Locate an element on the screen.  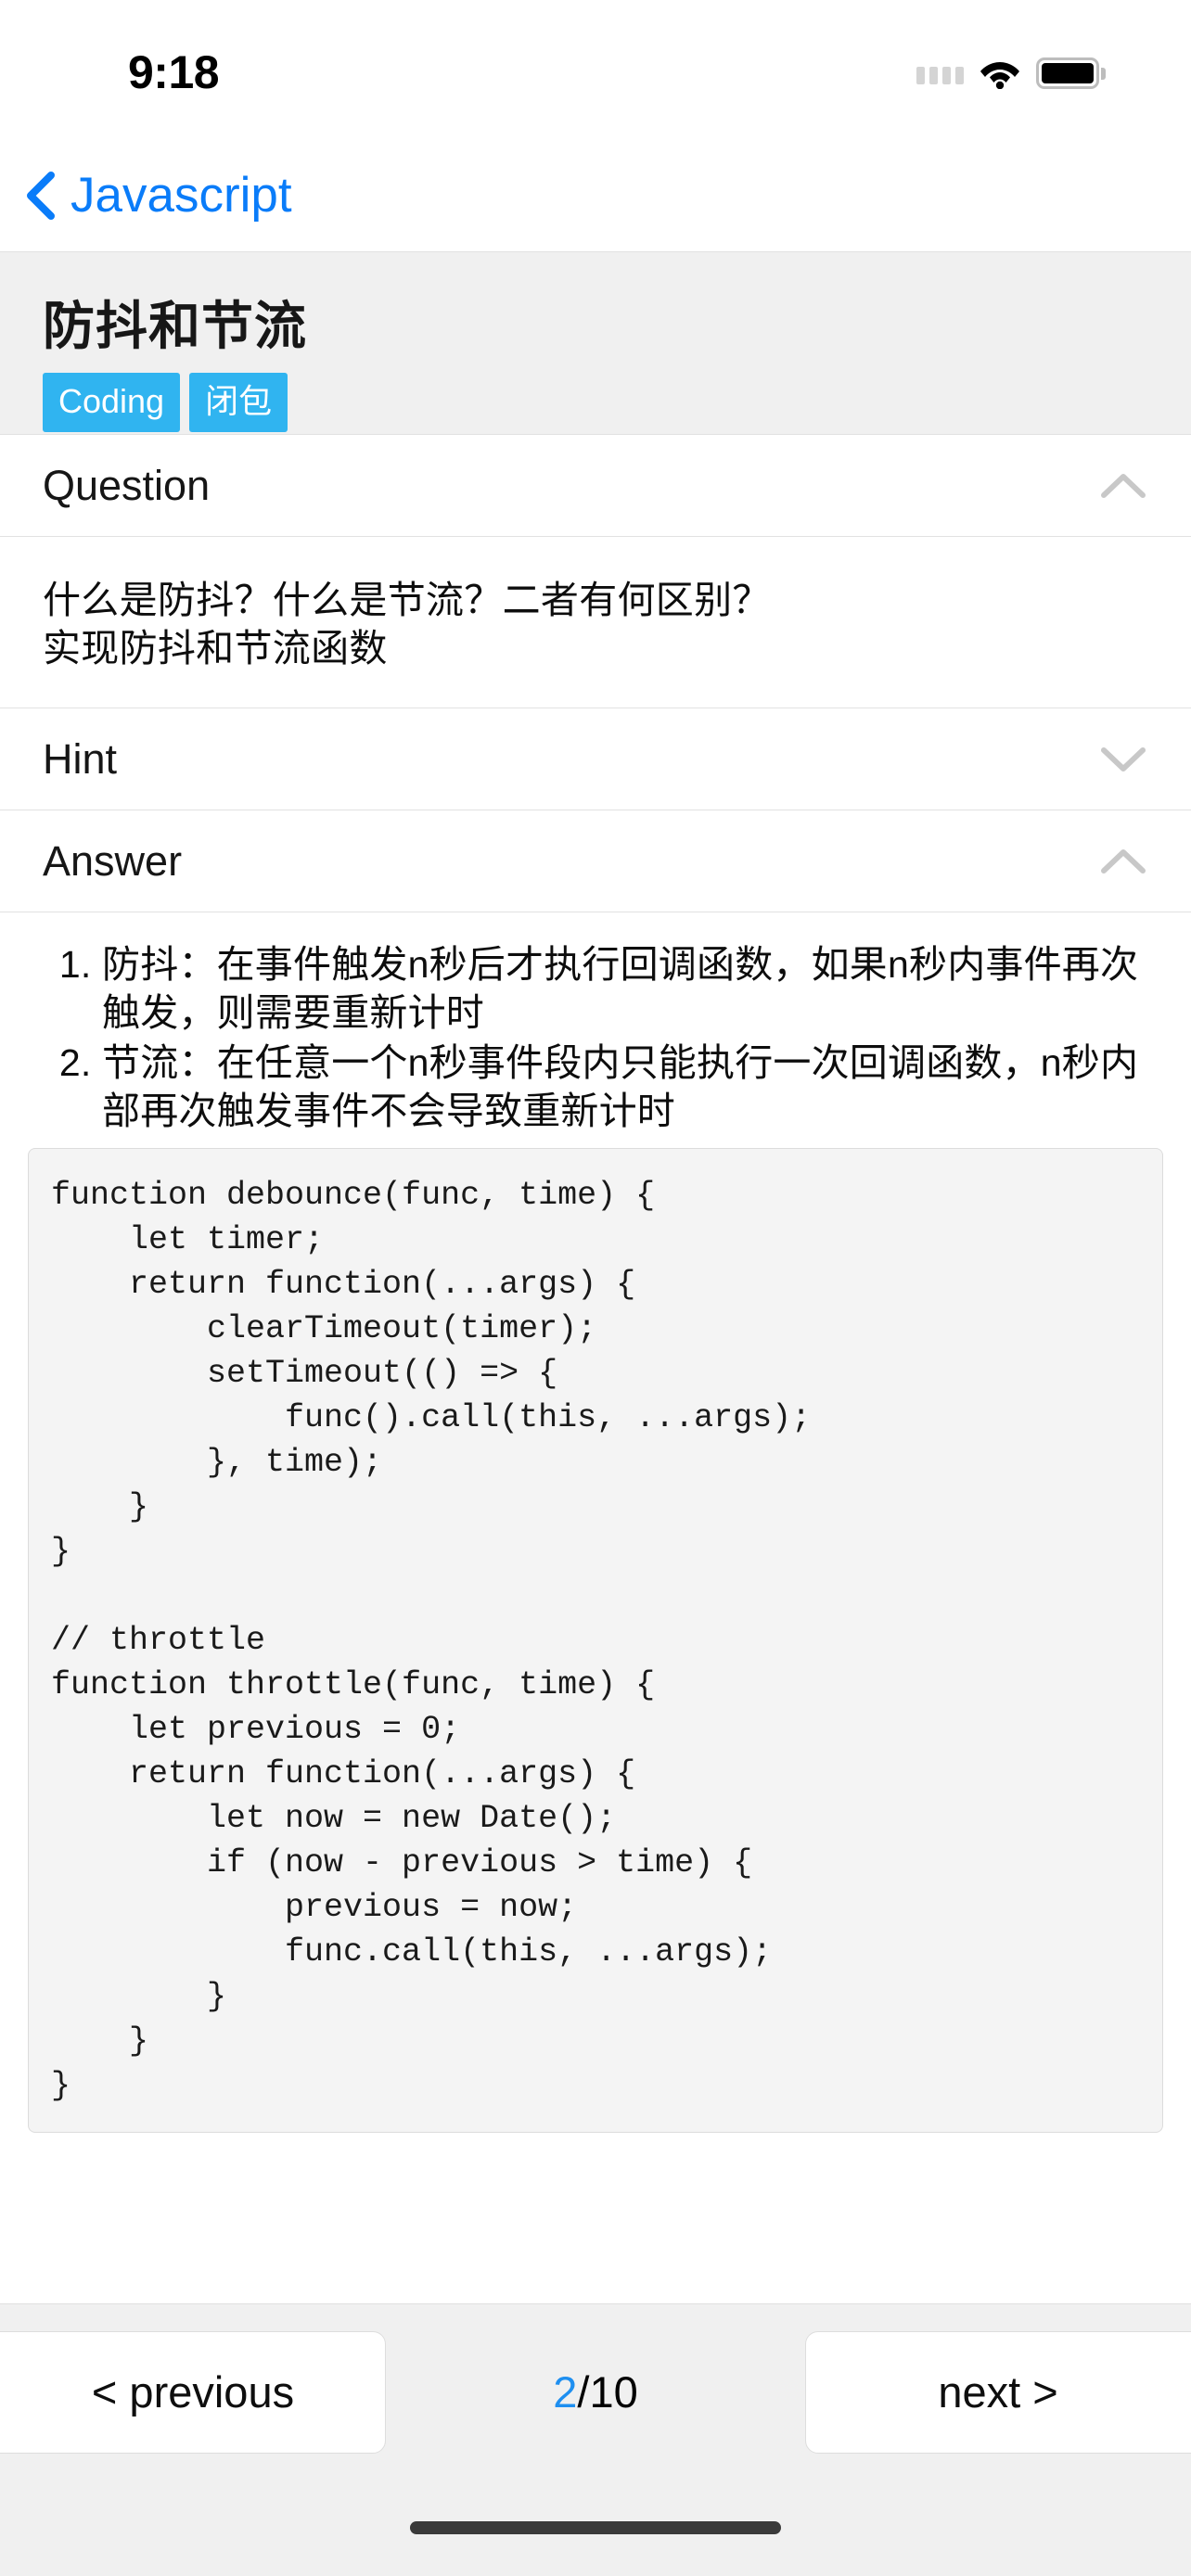
question-line-2: 实现防抖和节流函数 is located at coordinates (215, 648).